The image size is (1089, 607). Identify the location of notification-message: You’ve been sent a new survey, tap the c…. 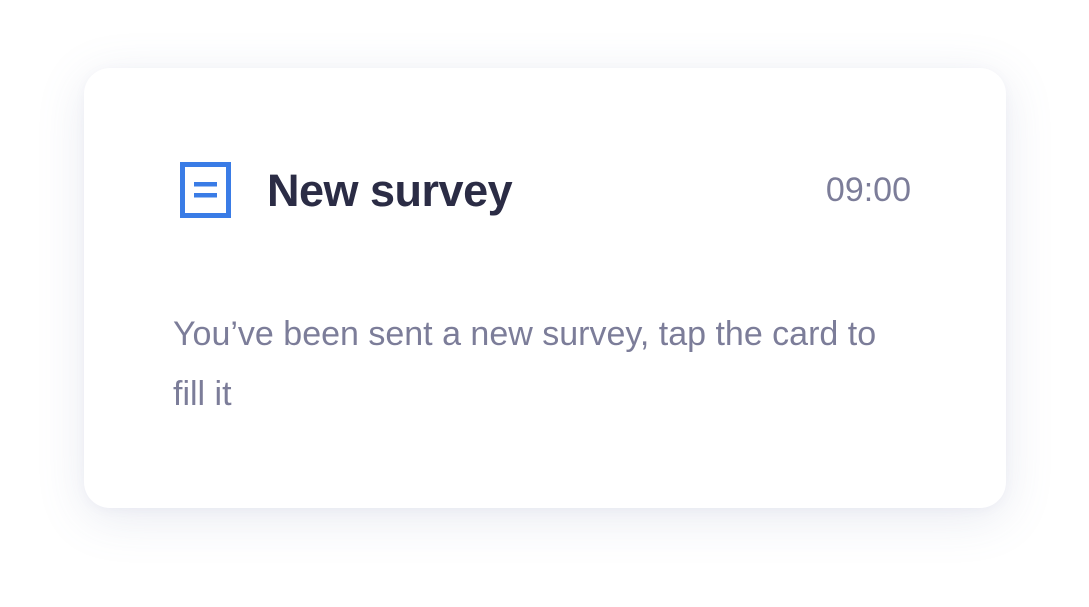
(525, 364).